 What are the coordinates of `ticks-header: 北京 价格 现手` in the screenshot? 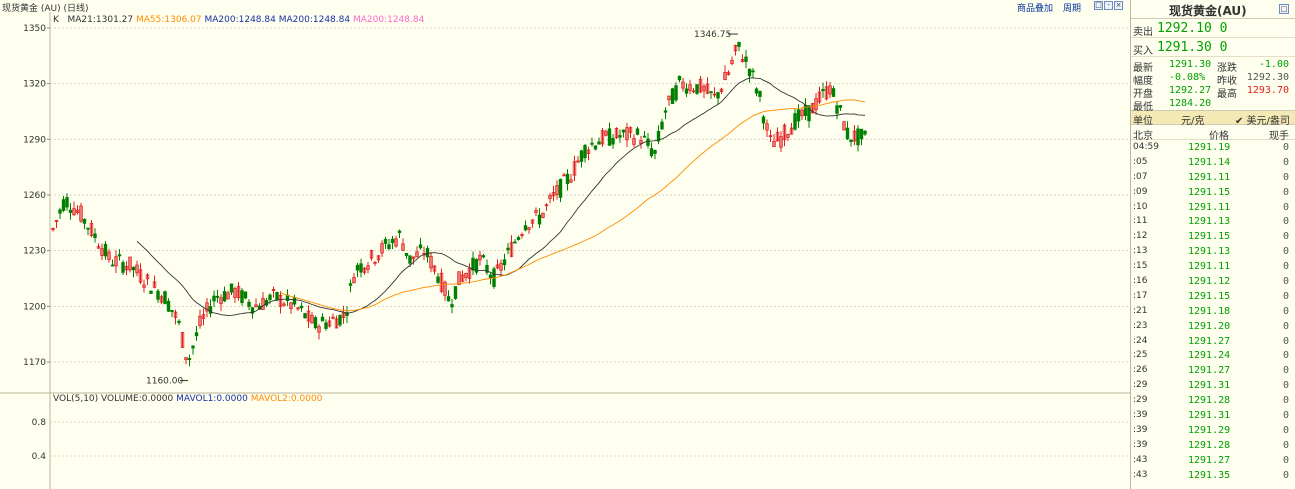 It's located at (1213, 133).